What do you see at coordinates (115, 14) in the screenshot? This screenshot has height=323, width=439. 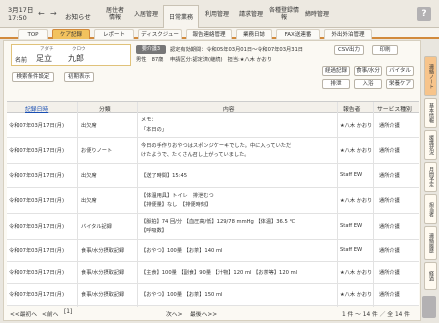 I see `menu-resident-info: 居住者情報` at bounding box center [115, 14].